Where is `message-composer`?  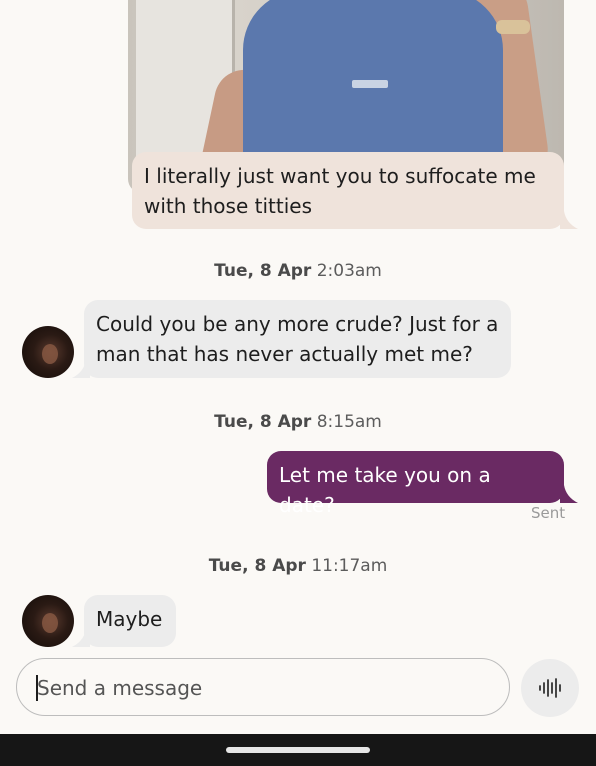 message-composer is located at coordinates (263, 687).